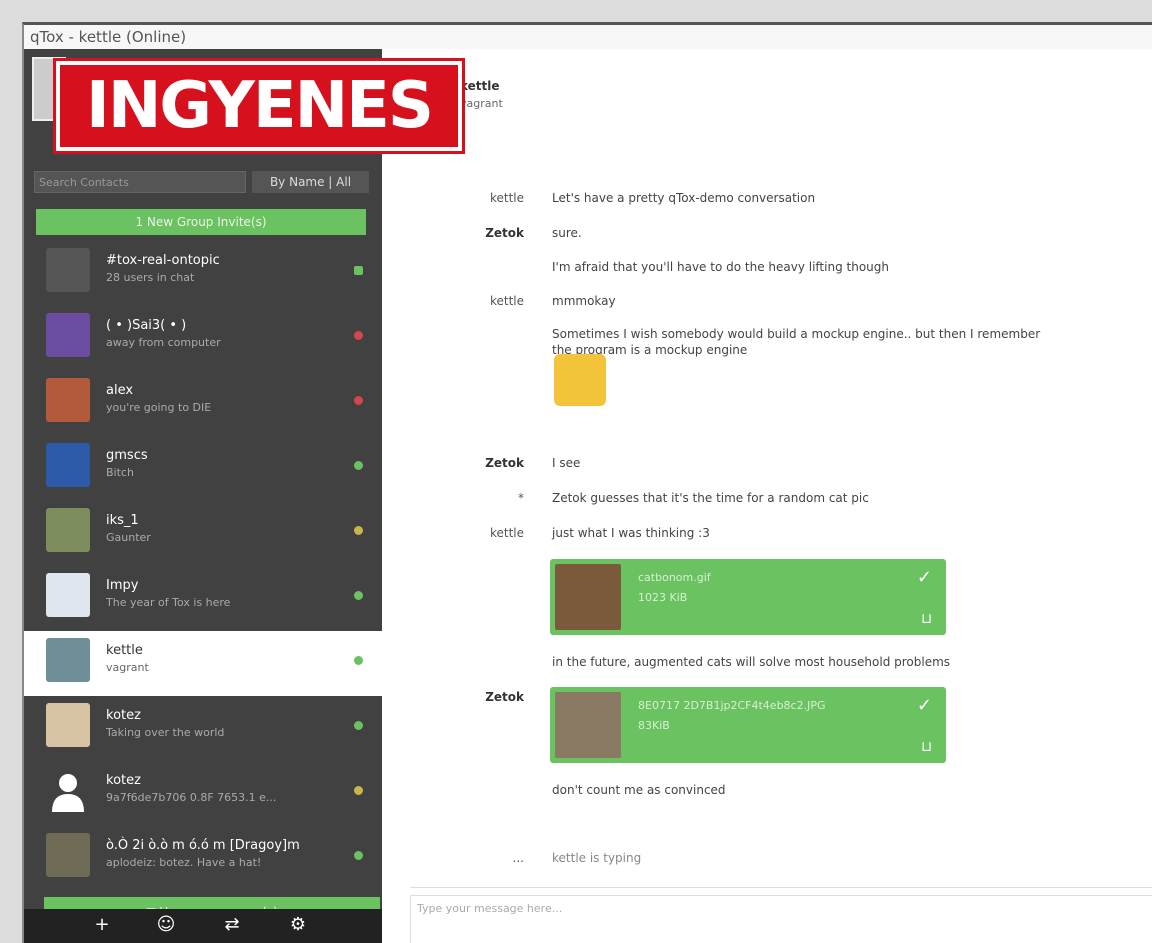 The height and width of the screenshot is (943, 1152). Describe the element at coordinates (122, 520) in the screenshot. I see `friend-name: iks_1` at that location.